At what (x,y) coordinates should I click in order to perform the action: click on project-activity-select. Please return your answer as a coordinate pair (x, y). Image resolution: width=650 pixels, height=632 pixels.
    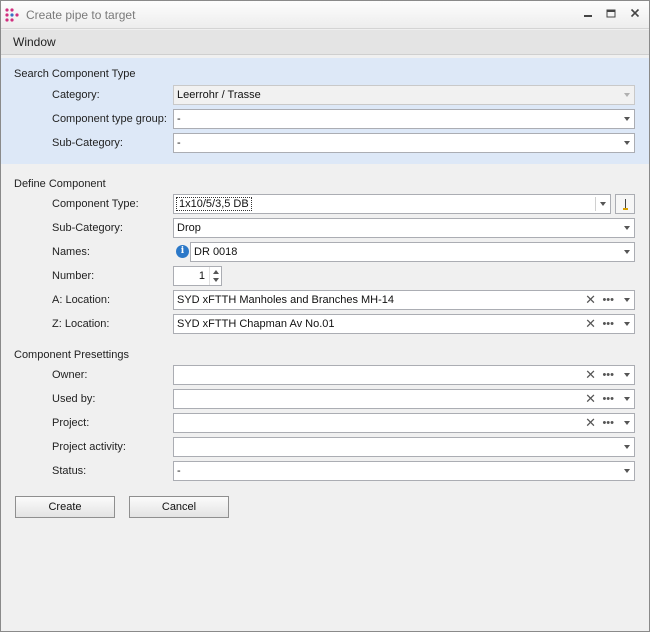
    Looking at the image, I should click on (404, 447).